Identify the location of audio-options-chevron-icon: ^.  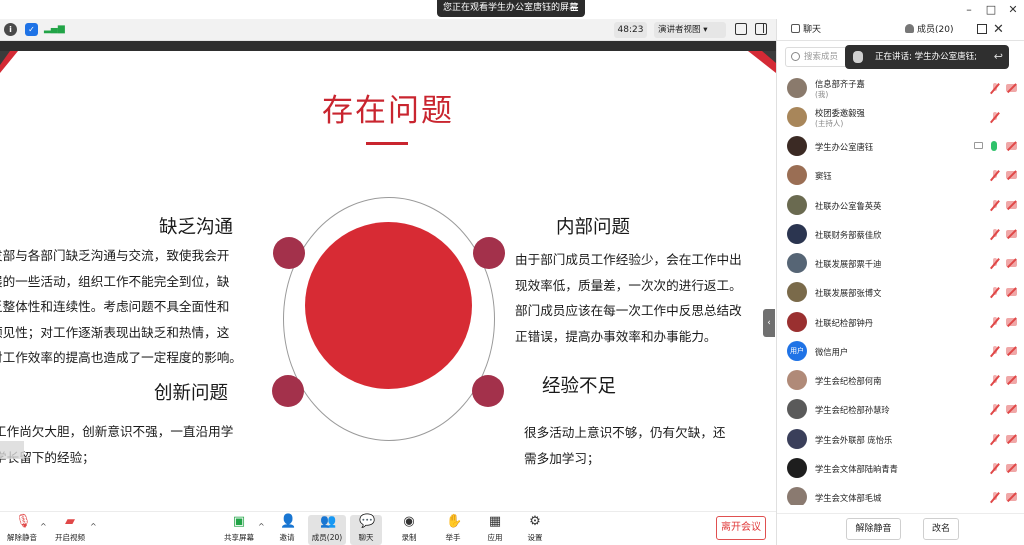
(43, 526).